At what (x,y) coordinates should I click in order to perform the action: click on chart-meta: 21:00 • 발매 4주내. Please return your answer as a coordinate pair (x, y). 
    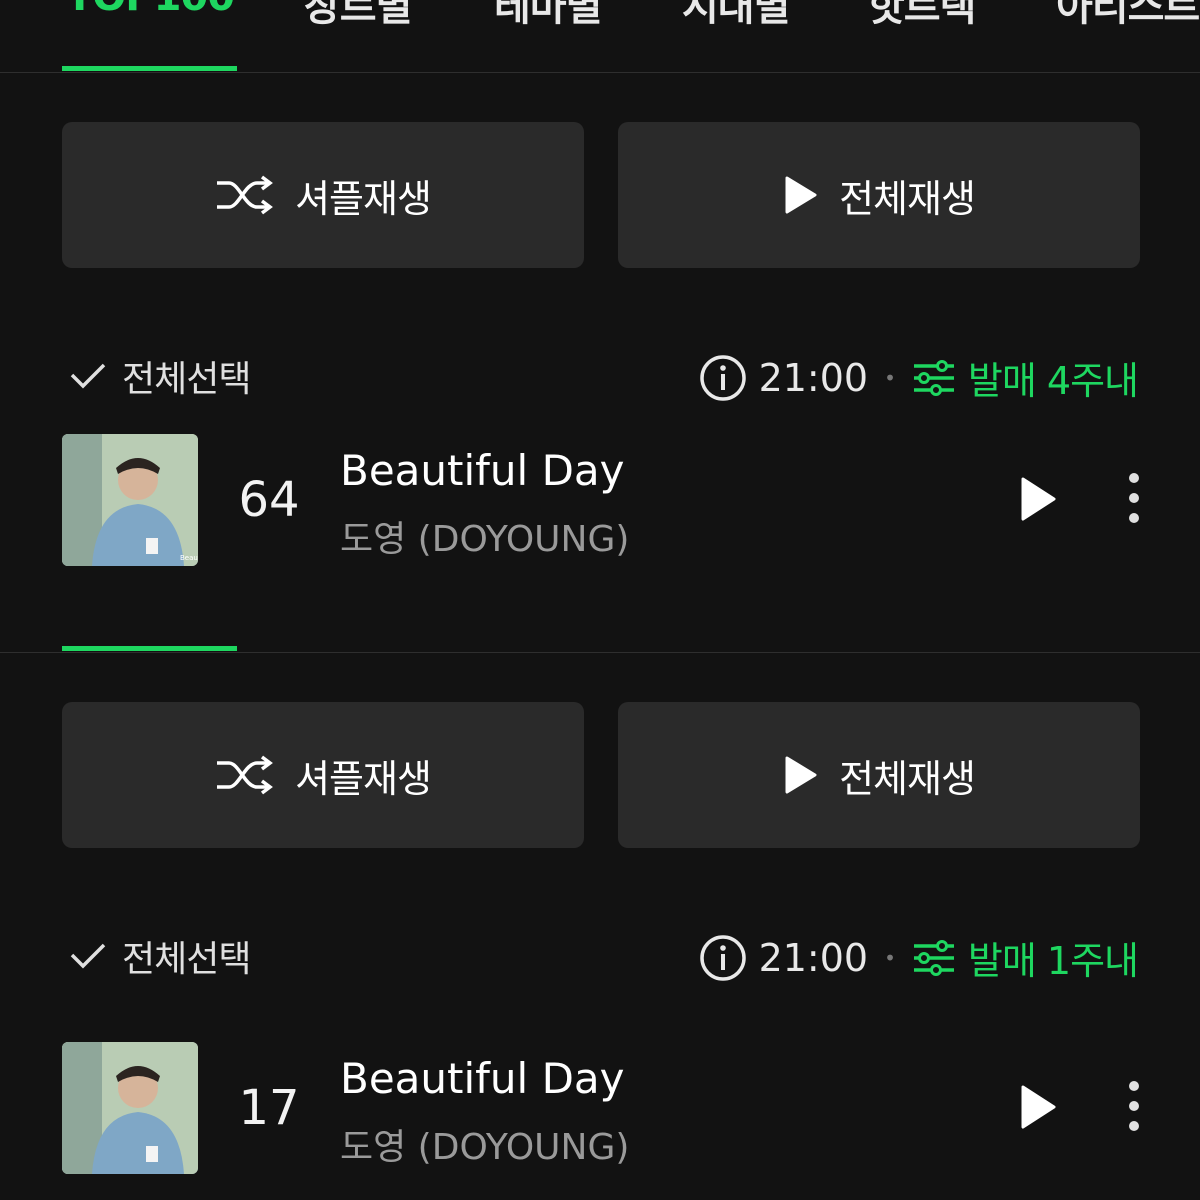
    Looking at the image, I should click on (919, 377).